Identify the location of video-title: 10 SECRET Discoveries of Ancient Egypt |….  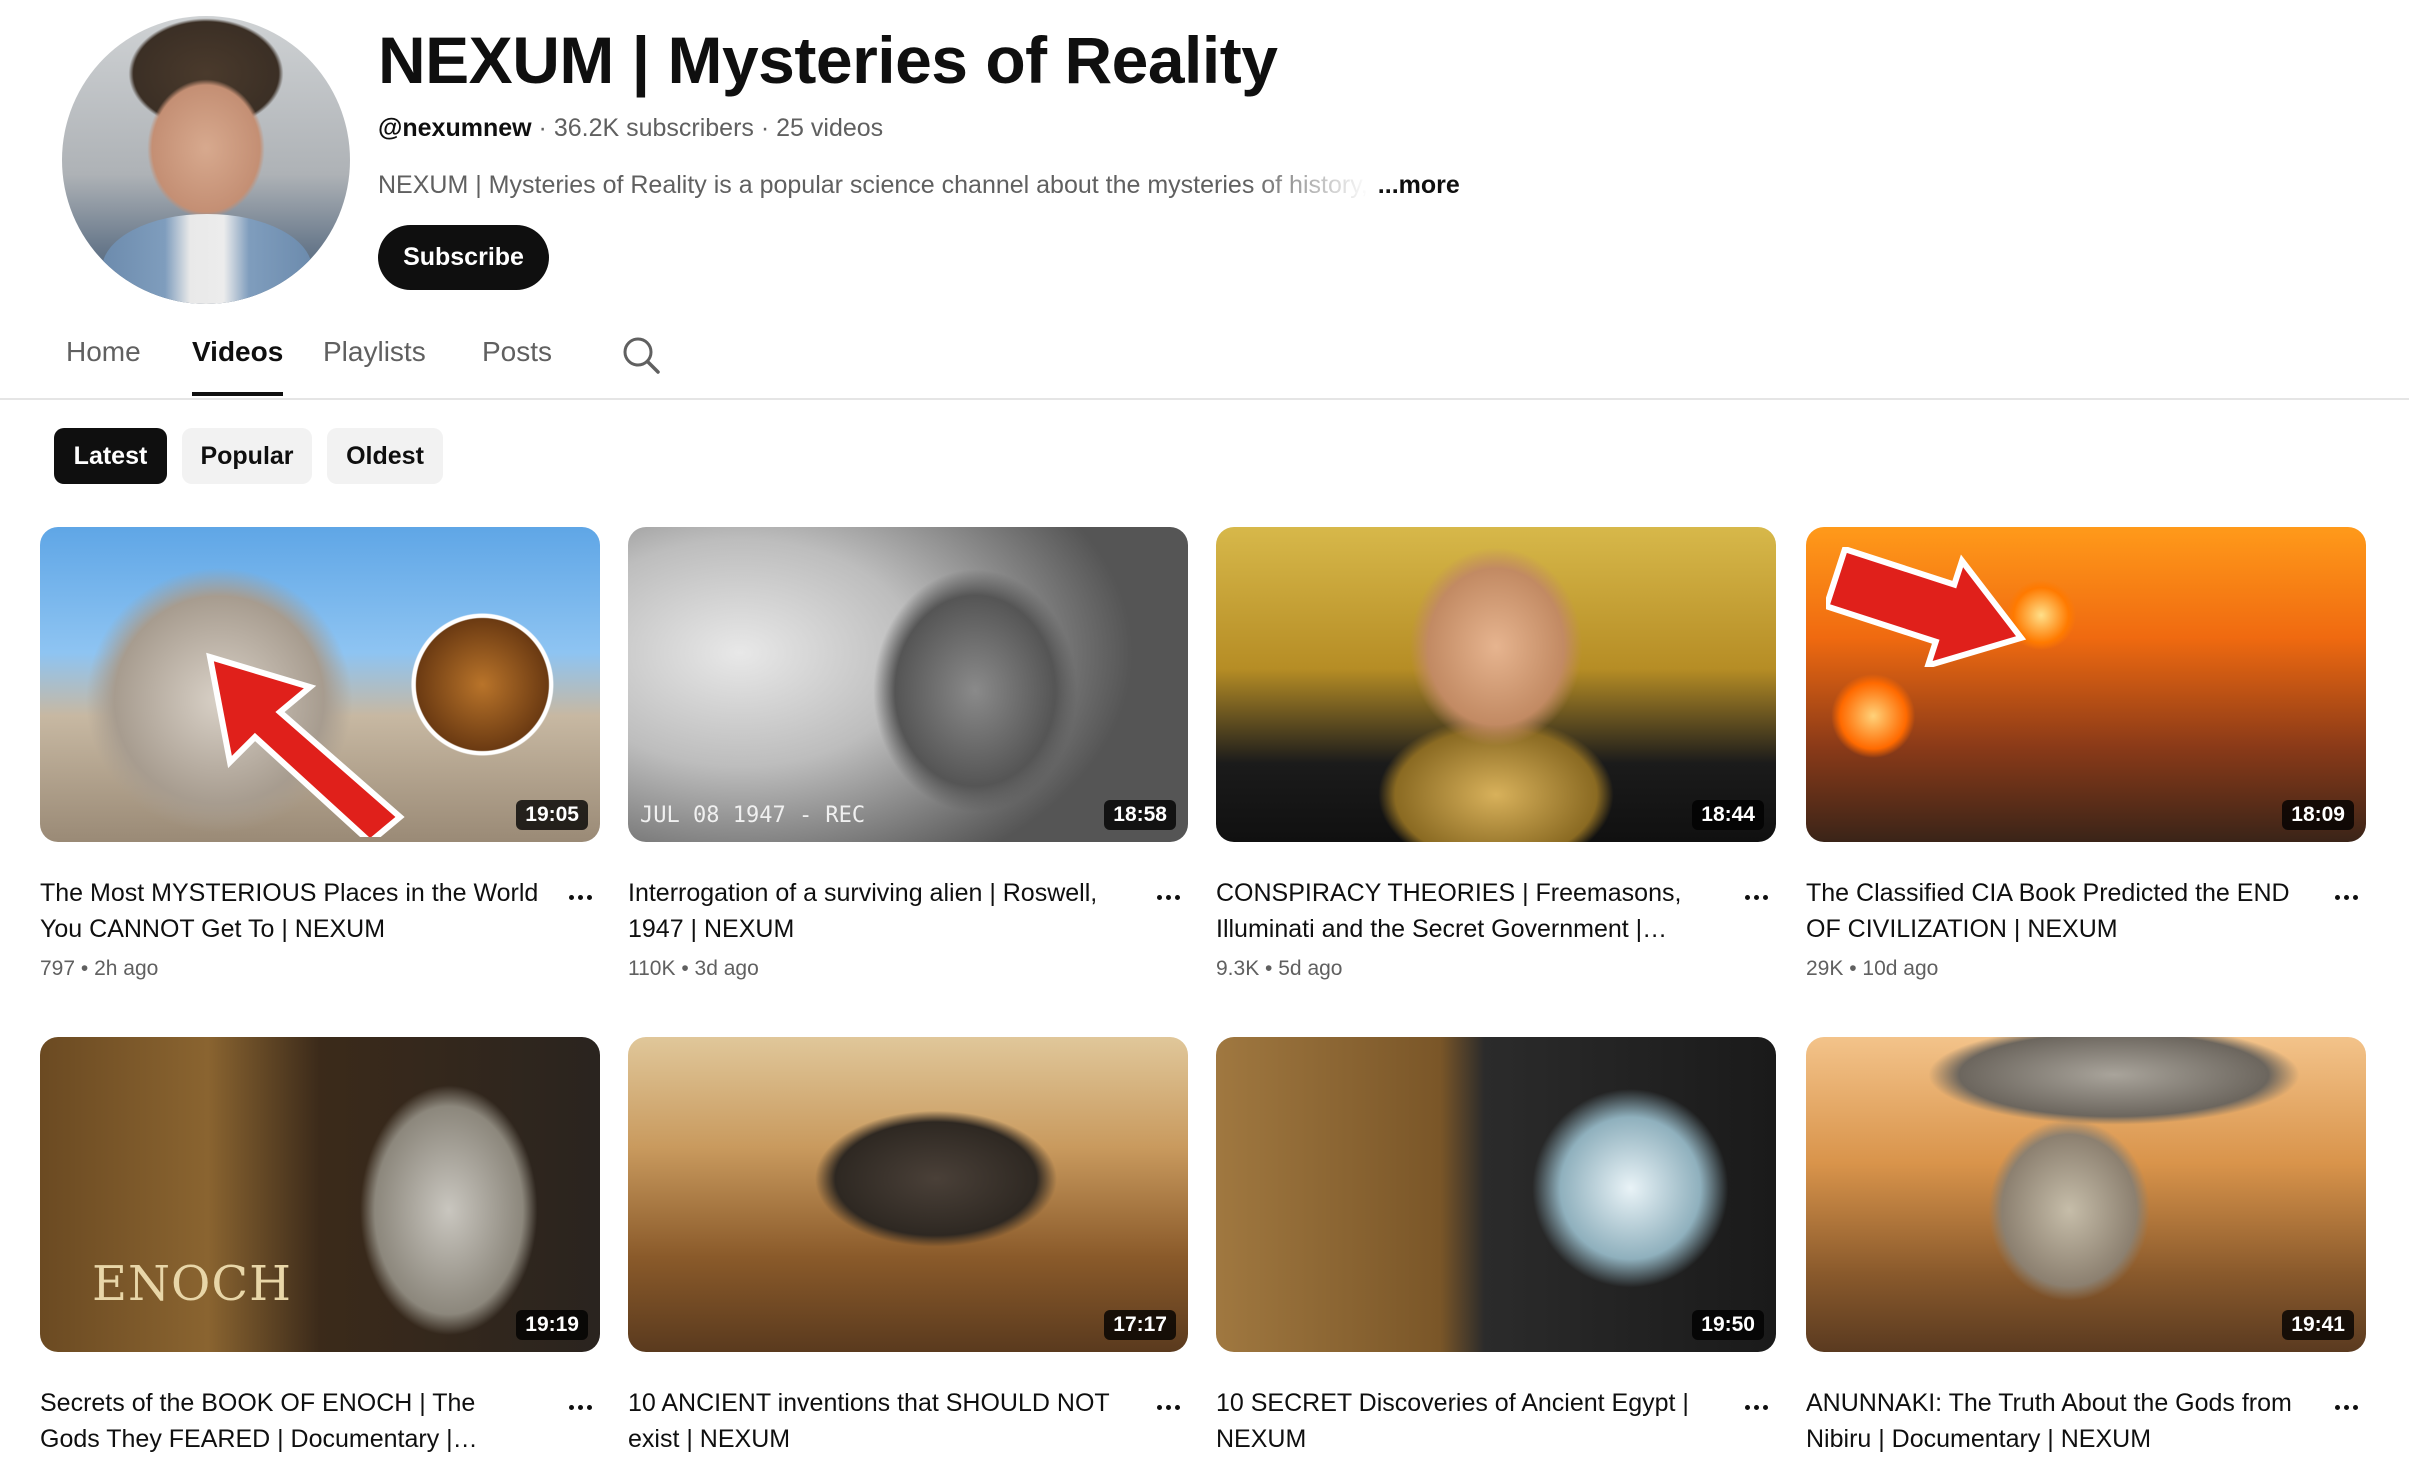
(1466, 1421).